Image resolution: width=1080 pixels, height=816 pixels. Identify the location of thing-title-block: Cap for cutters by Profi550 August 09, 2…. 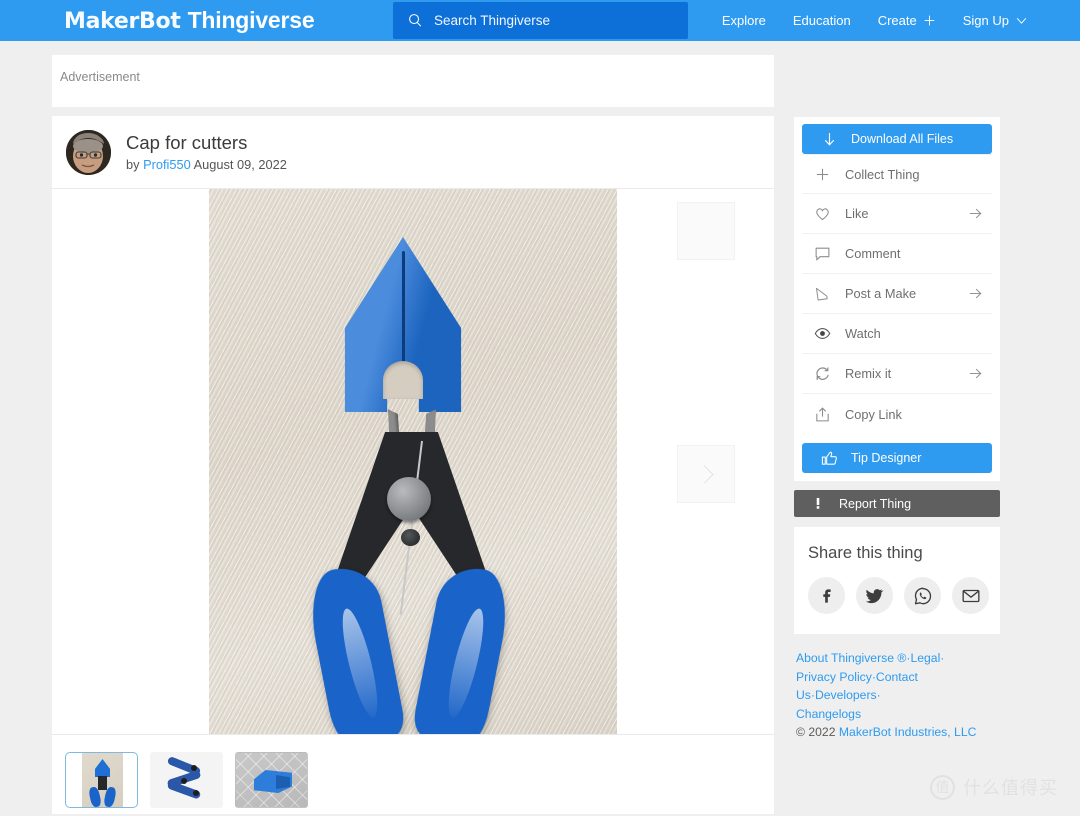
(206, 152).